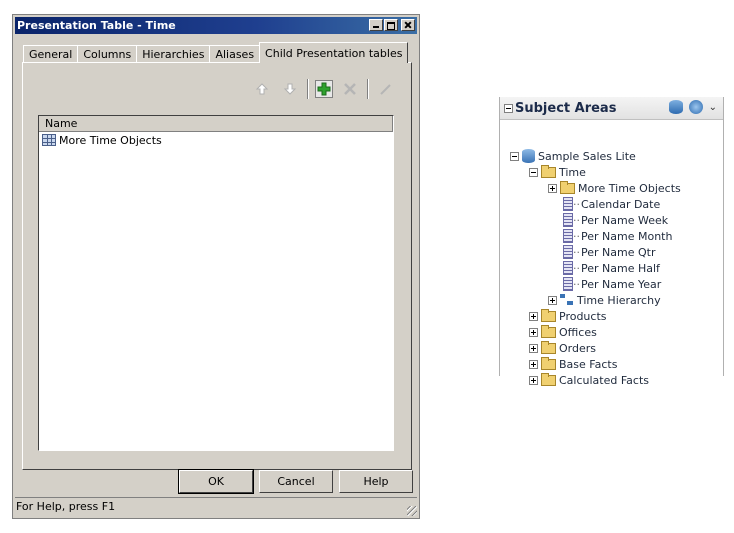 The image size is (734, 533). I want to click on tab-aliases: Aliases, so click(235, 54).